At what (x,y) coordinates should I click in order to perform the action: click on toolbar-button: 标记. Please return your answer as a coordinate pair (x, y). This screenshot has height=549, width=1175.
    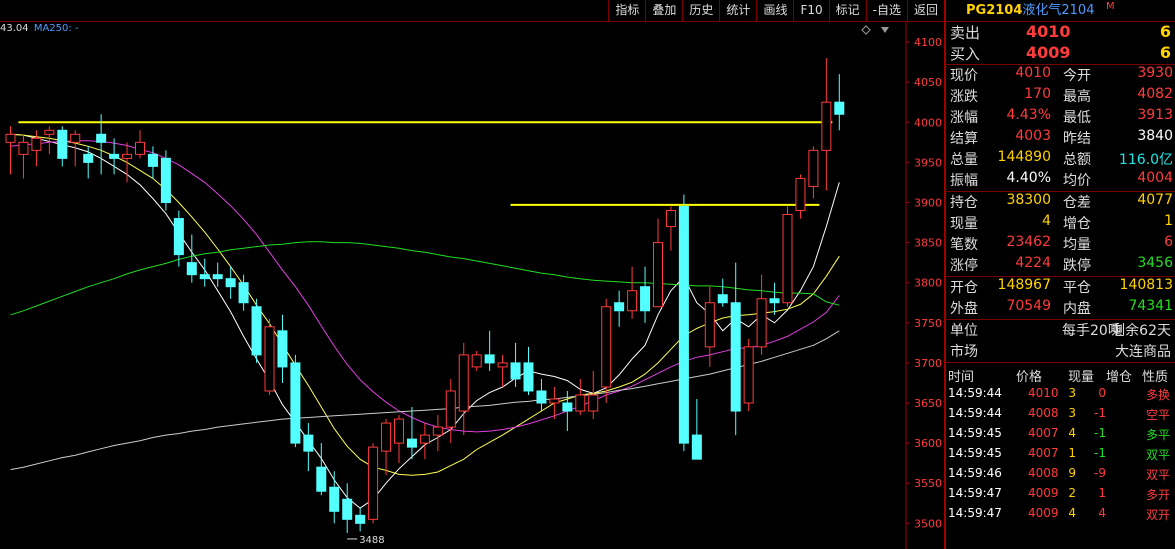
    Looking at the image, I should click on (847, 10).